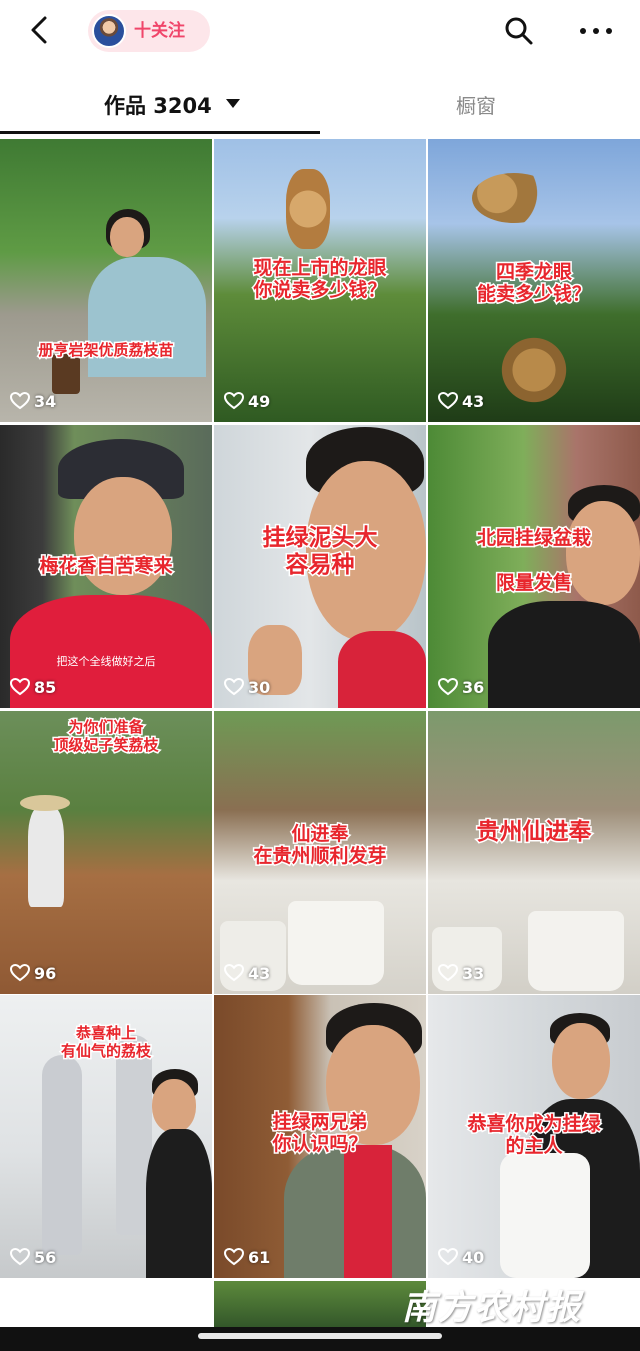  I want to click on plant-pot, so click(66, 374).